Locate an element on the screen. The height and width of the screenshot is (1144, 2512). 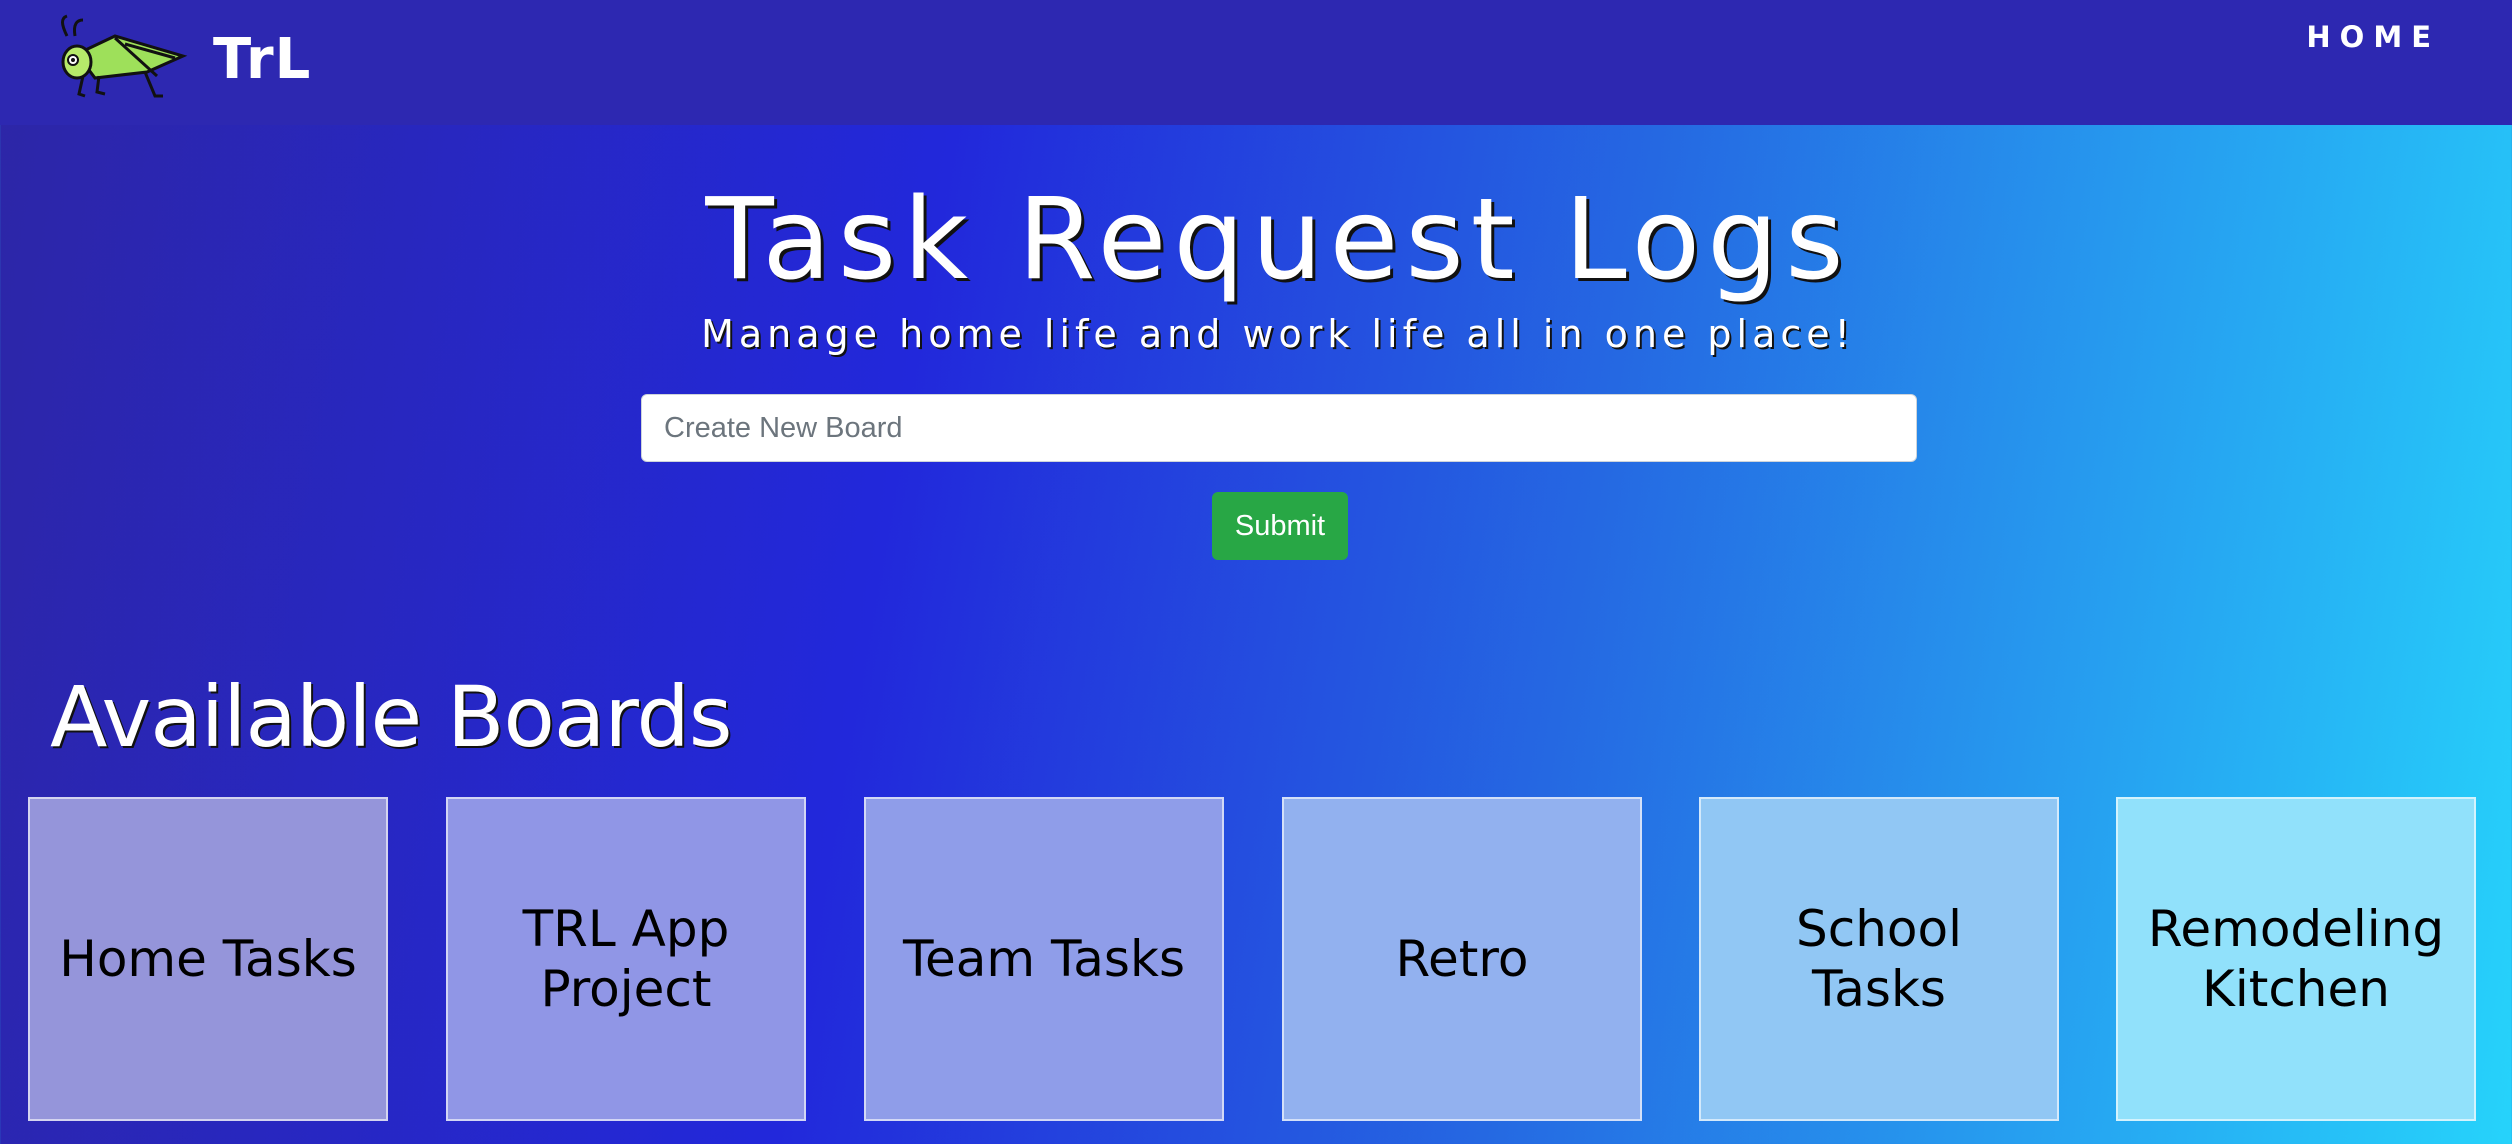
brand-link: TrL is located at coordinates (183, 59).